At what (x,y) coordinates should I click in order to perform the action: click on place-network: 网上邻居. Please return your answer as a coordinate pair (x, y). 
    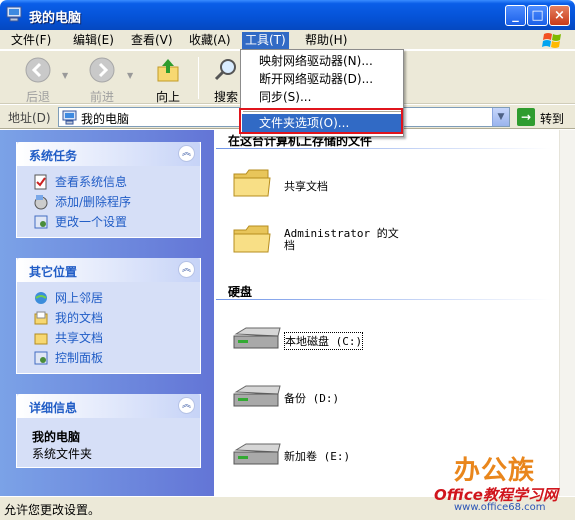
    Looking at the image, I should click on (108, 298).